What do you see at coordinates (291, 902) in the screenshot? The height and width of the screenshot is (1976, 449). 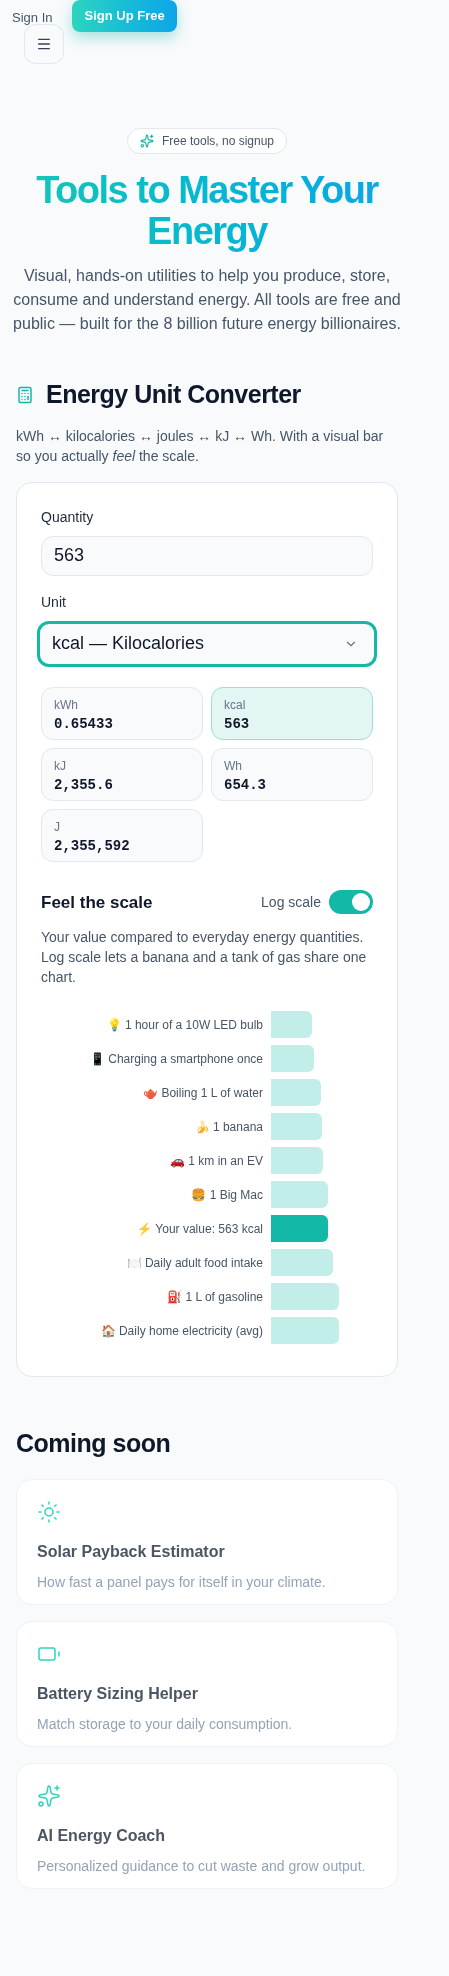 I see `log-scale-label: Log scale` at bounding box center [291, 902].